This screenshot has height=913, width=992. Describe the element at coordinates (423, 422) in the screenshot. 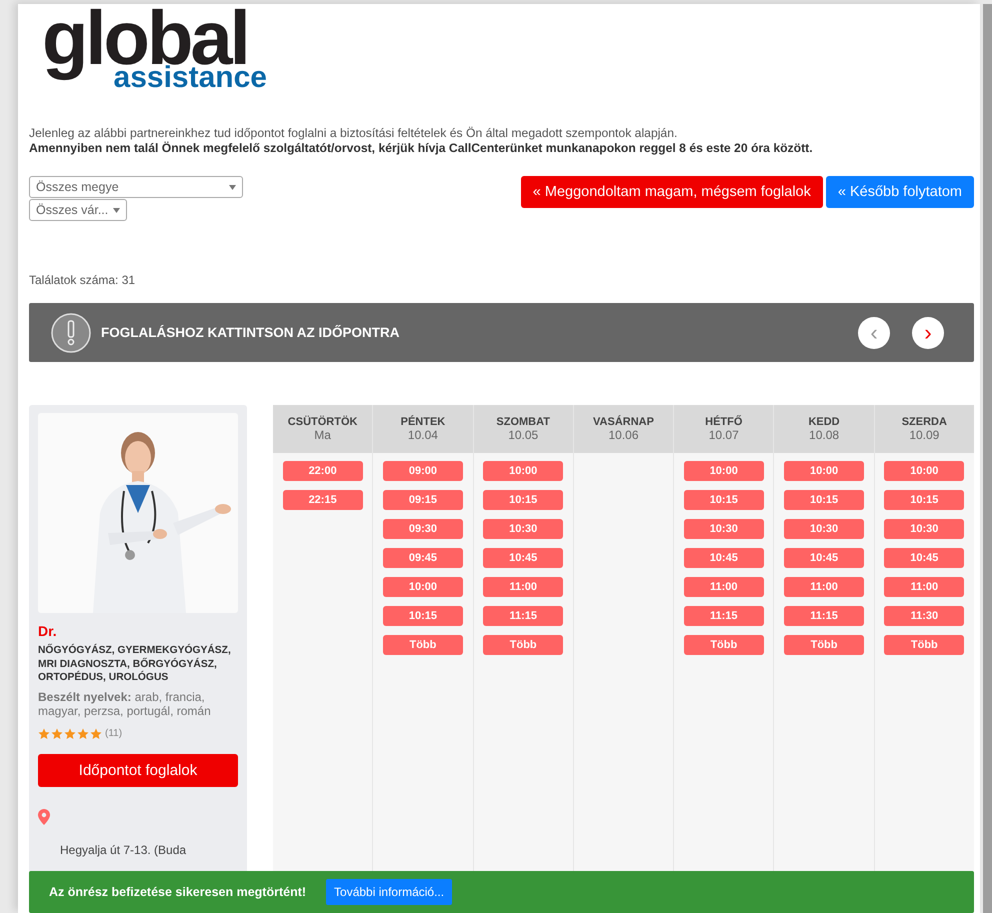

I see `day-name: PÉNTEK` at that location.